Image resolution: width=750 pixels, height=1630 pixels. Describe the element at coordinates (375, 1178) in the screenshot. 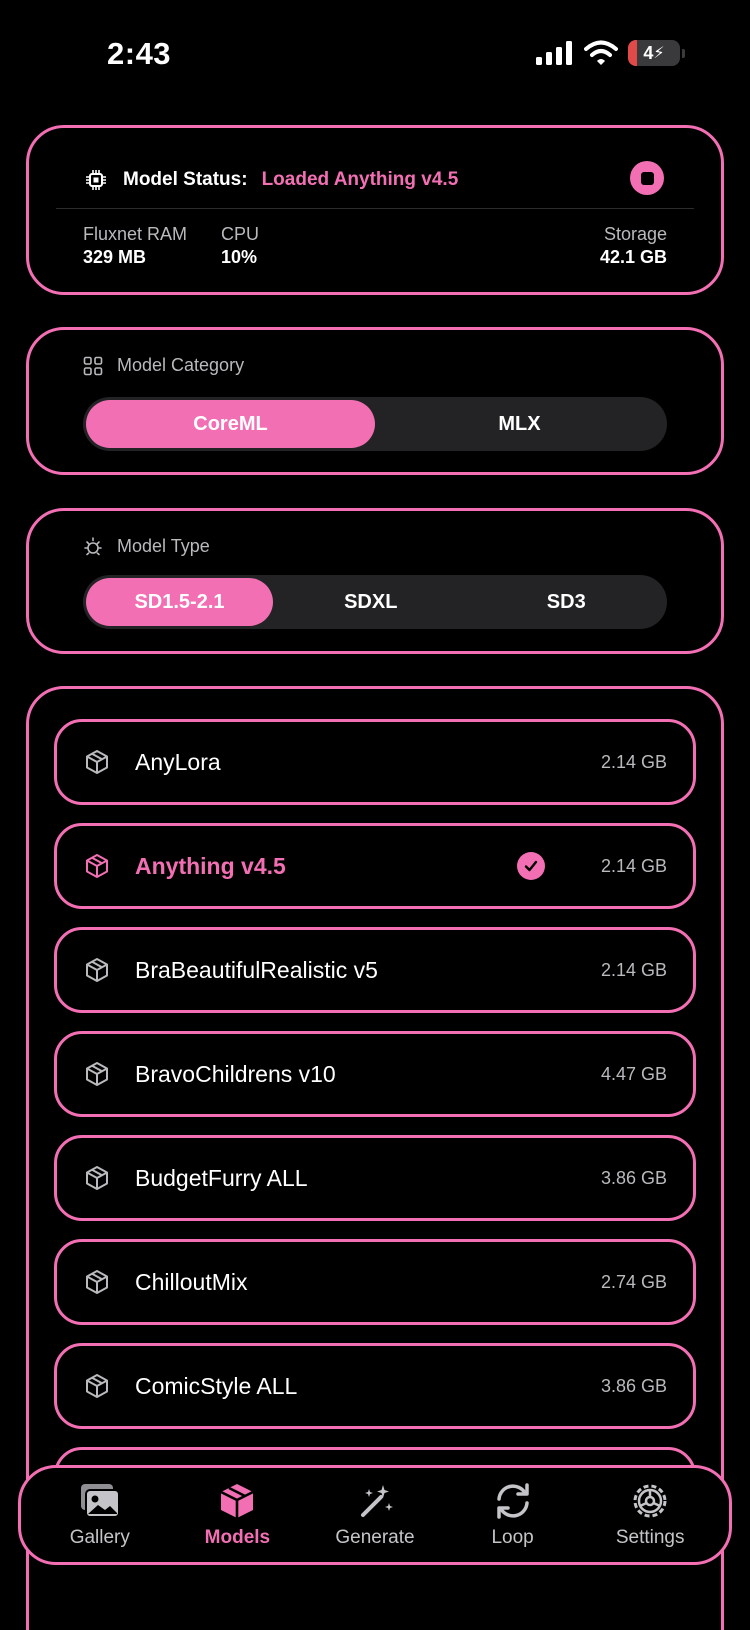

I see `model-row-budgetfurry: BudgetFurry ALL 3.86 GB` at that location.